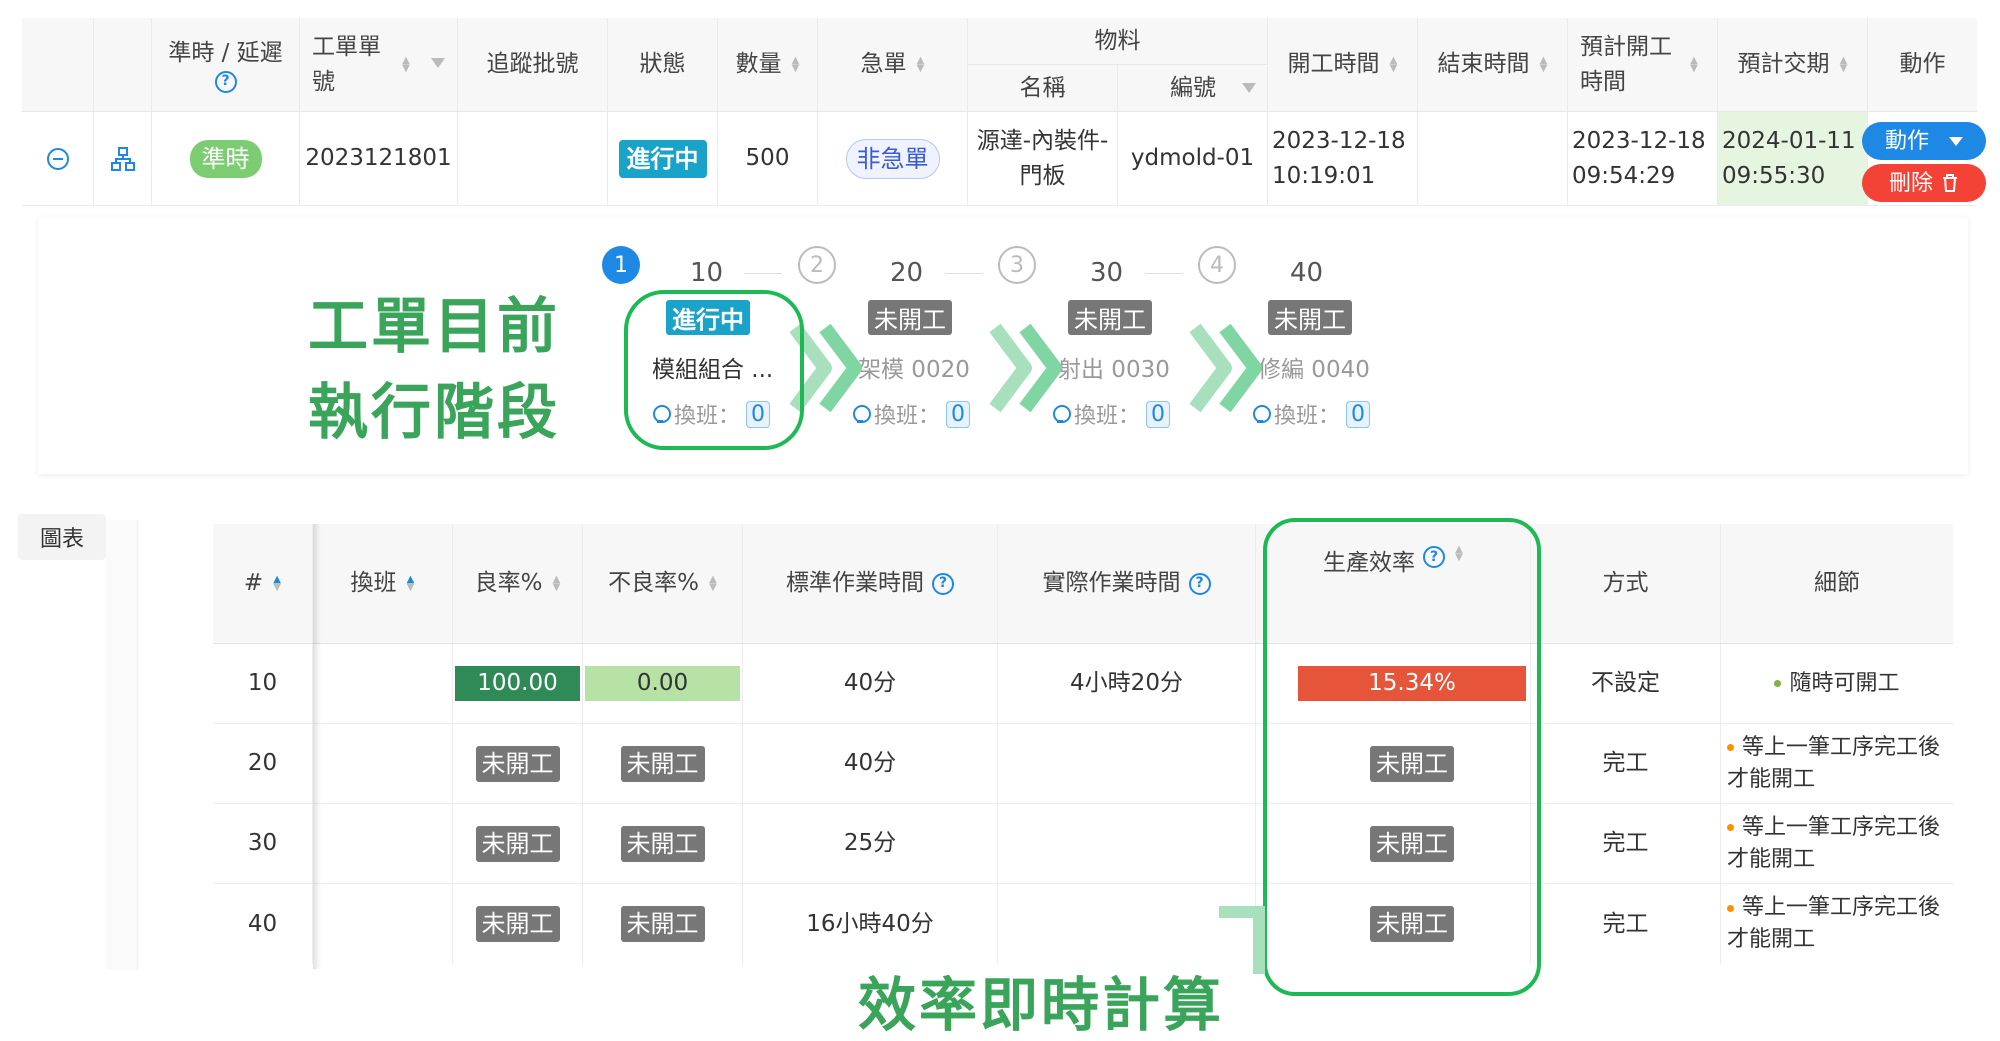  I want to click on expand-col-header, so click(58, 64).